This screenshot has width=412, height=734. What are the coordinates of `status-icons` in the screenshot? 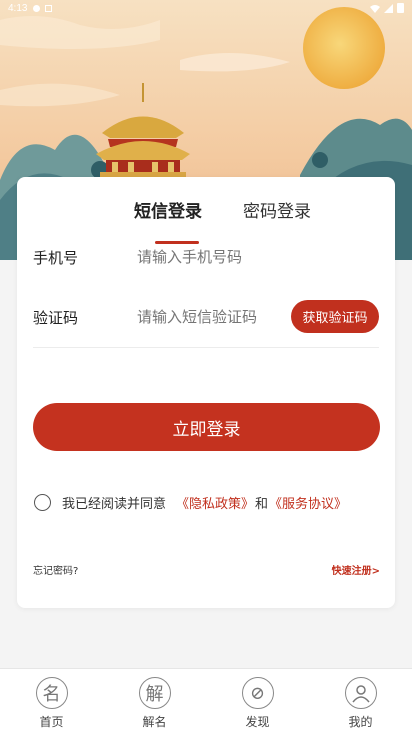 It's located at (387, 8).